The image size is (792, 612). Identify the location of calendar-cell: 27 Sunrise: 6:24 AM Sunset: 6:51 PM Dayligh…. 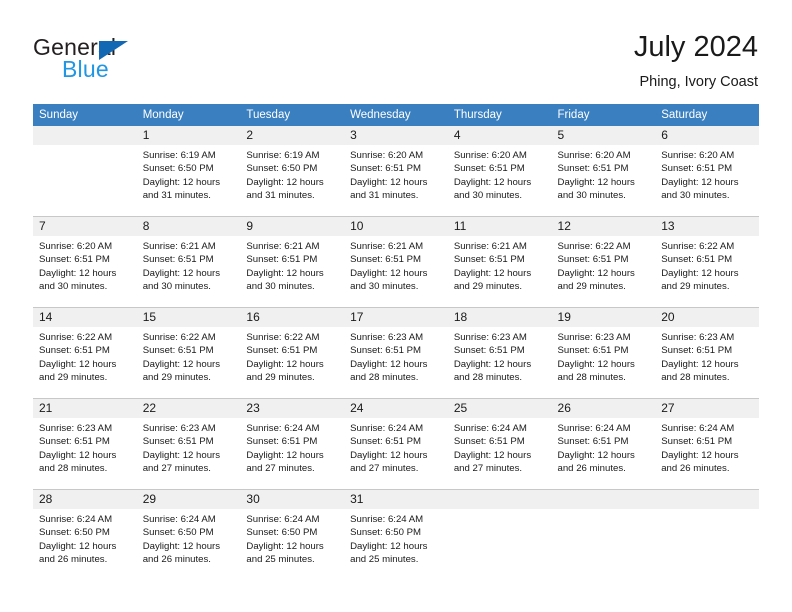
(707, 444).